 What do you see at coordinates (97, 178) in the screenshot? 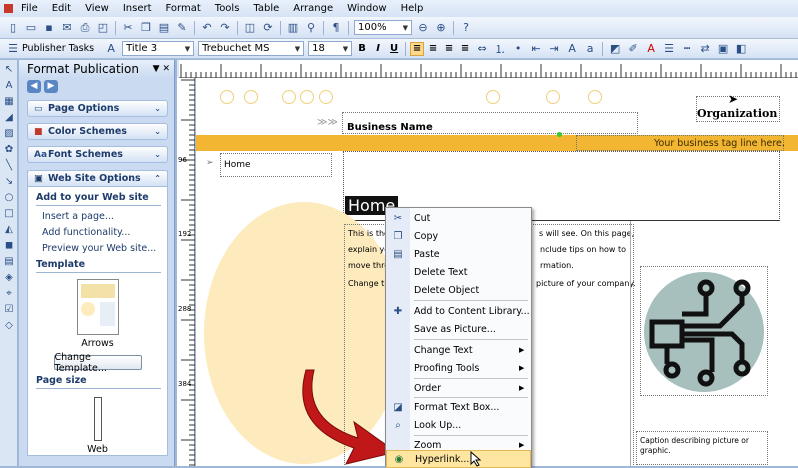
I see `web-site-options-header: ▣ Web Site Options ⌃` at bounding box center [97, 178].